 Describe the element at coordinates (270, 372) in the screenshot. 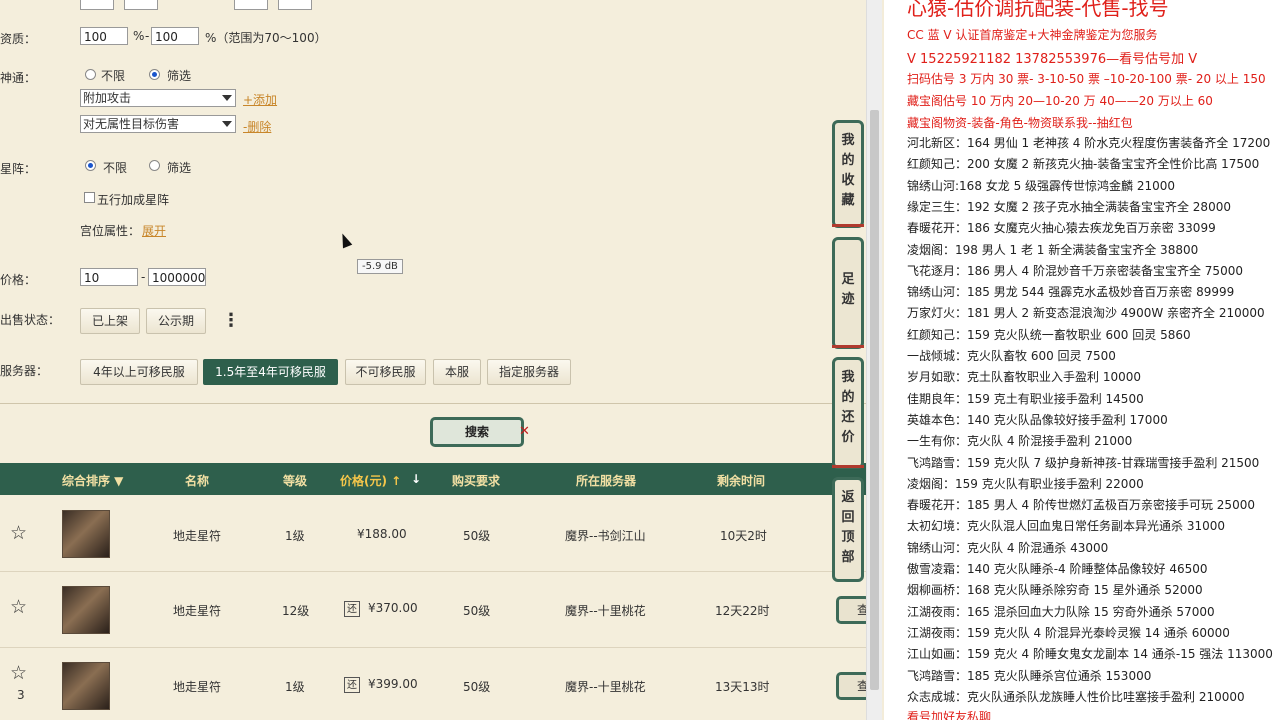

I see `server-option-1-5yr: 1.5年至4年可移民服` at that location.